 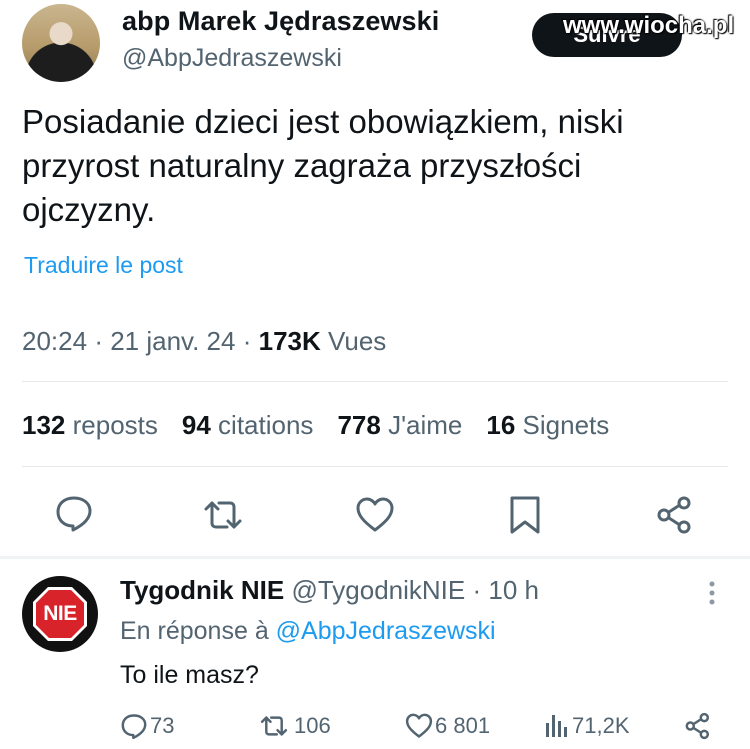 What do you see at coordinates (386, 631) in the screenshot?
I see `reply-to-handle: @AbpJedraszewski` at bounding box center [386, 631].